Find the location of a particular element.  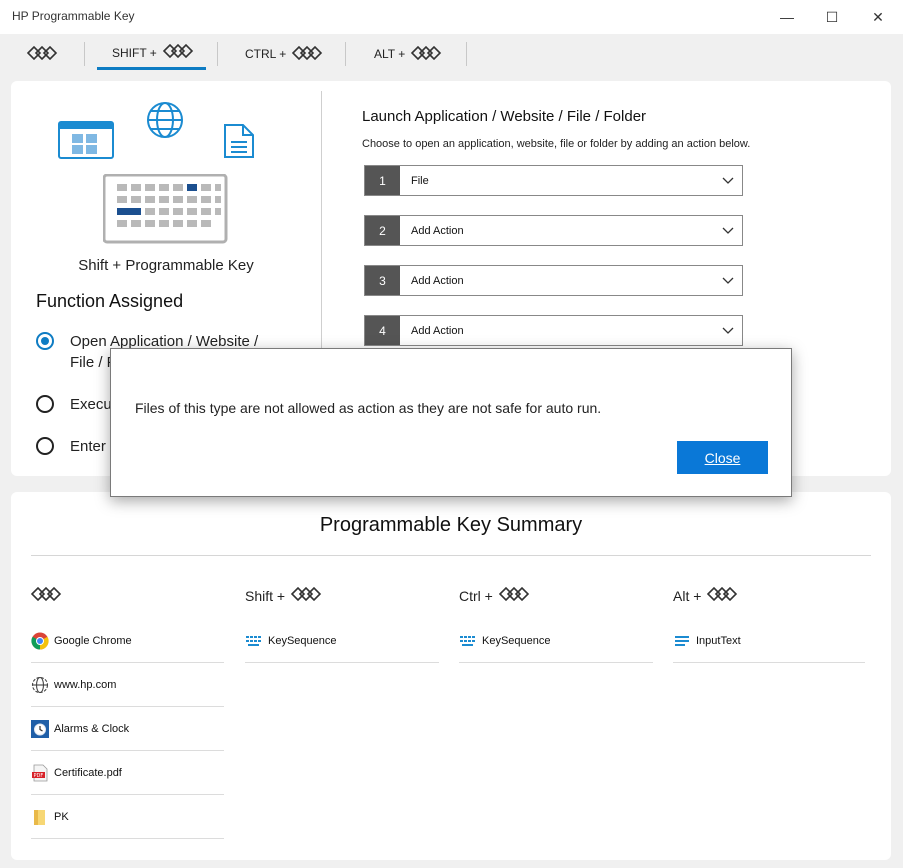

action-dropdown-4: 4 Add Action is located at coordinates (553, 330).